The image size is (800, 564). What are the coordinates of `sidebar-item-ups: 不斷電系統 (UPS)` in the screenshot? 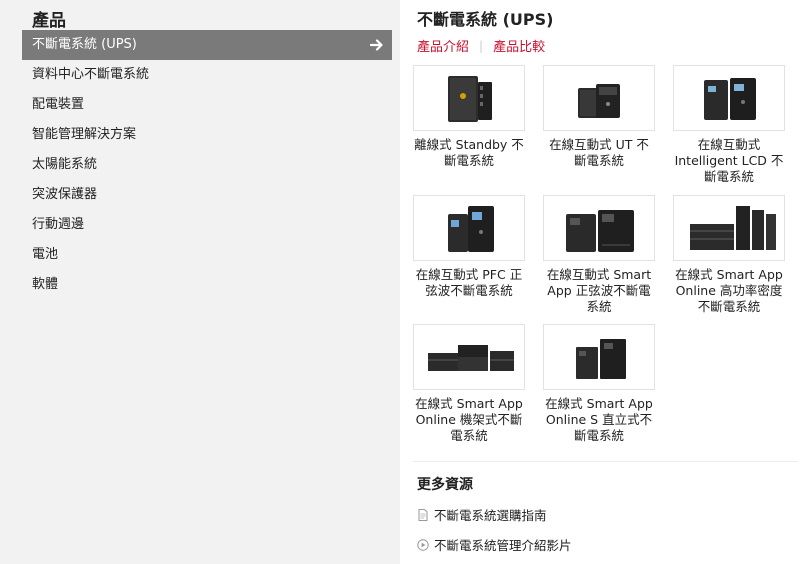 It's located at (207, 45).